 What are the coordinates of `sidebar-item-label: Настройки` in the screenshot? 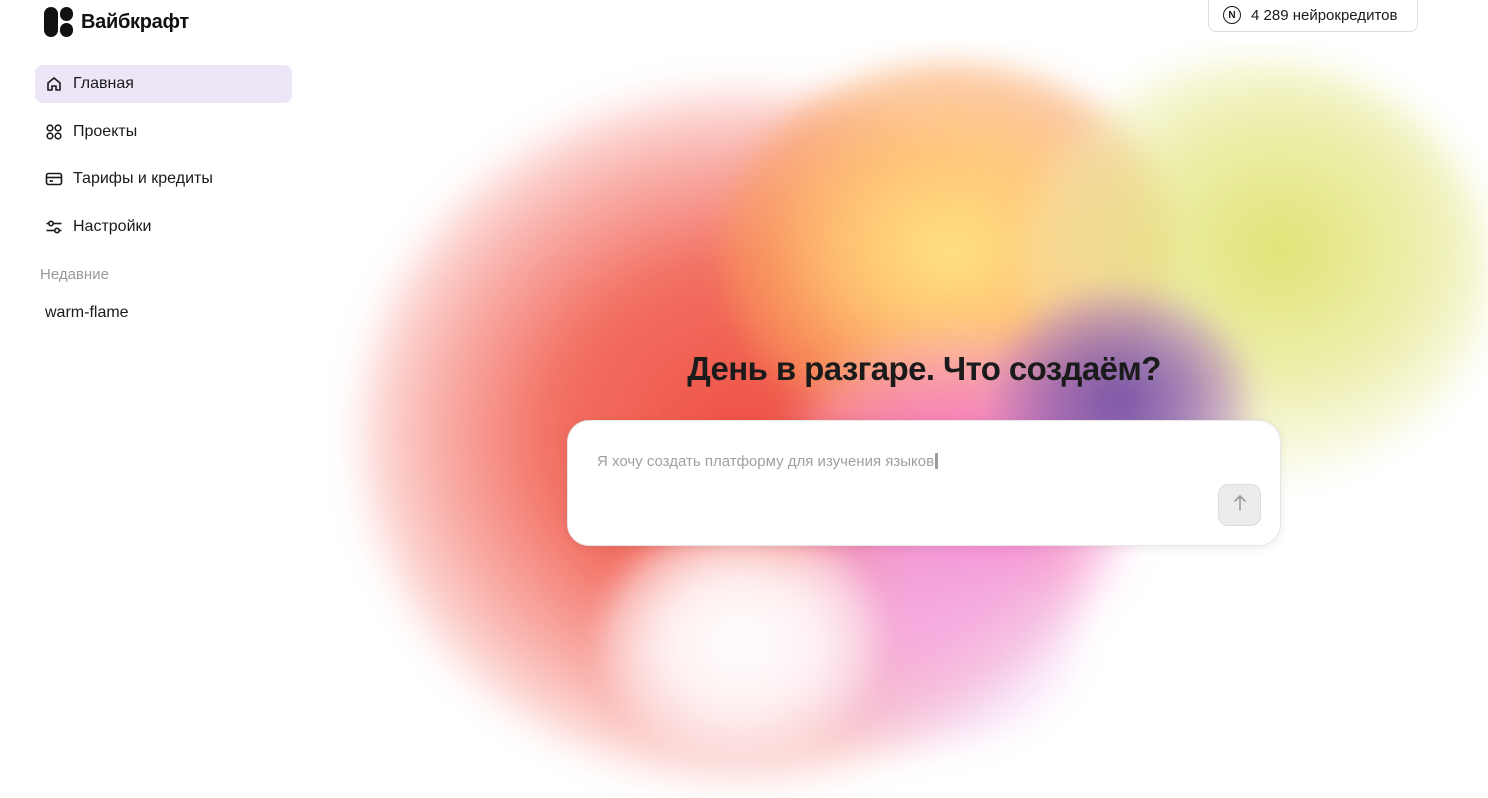 It's located at (112, 226).